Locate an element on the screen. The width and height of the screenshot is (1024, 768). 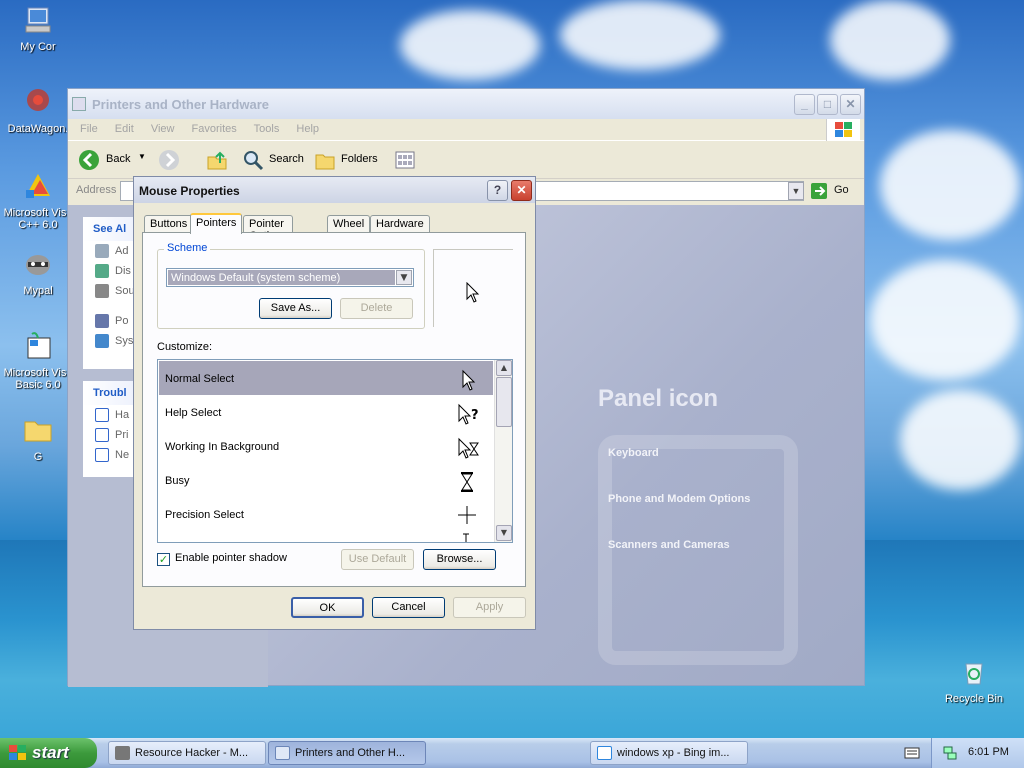
menu-view: View is located at coordinates (163, 129).